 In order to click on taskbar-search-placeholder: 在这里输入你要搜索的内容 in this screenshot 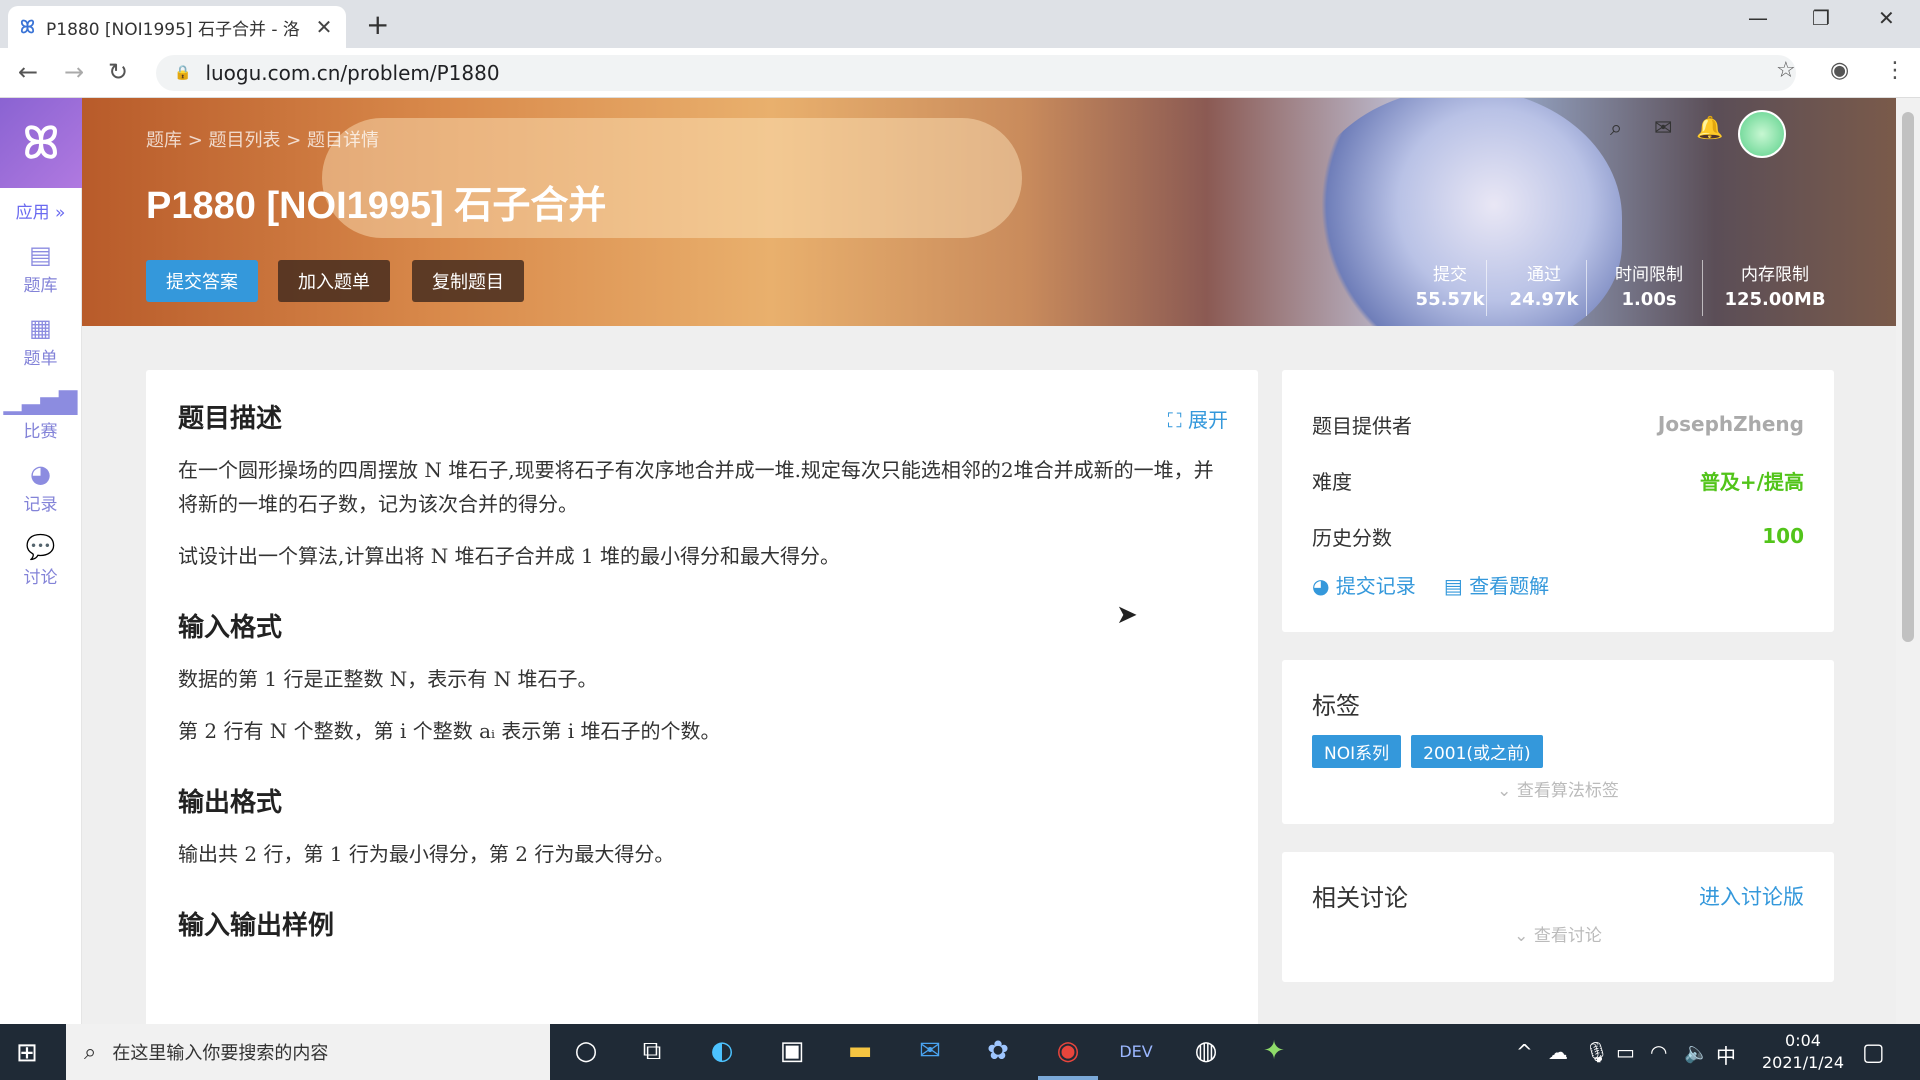, I will do `click(220, 1053)`.